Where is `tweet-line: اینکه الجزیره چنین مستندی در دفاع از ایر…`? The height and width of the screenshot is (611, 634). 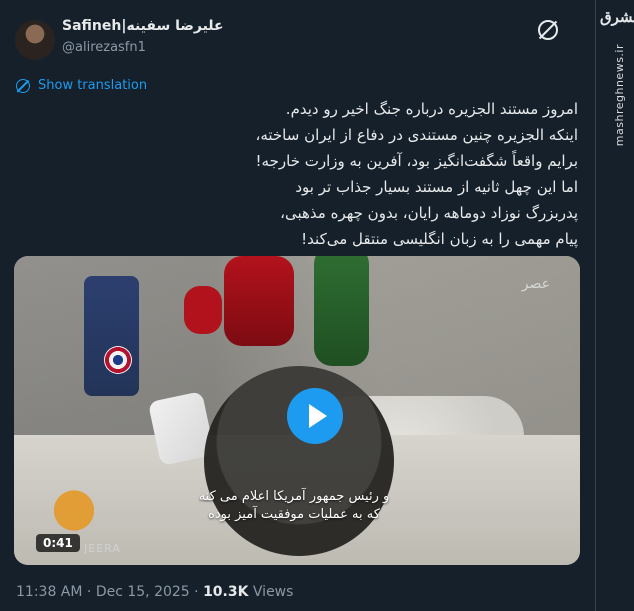 tweet-line: اینکه الجزیره چنین مستندی در دفاع از ایر… is located at coordinates (417, 135).